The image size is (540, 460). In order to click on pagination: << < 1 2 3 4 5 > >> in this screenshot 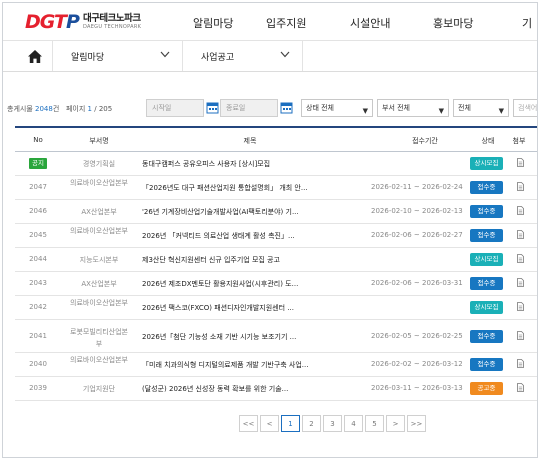, I will do `click(332, 423)`.